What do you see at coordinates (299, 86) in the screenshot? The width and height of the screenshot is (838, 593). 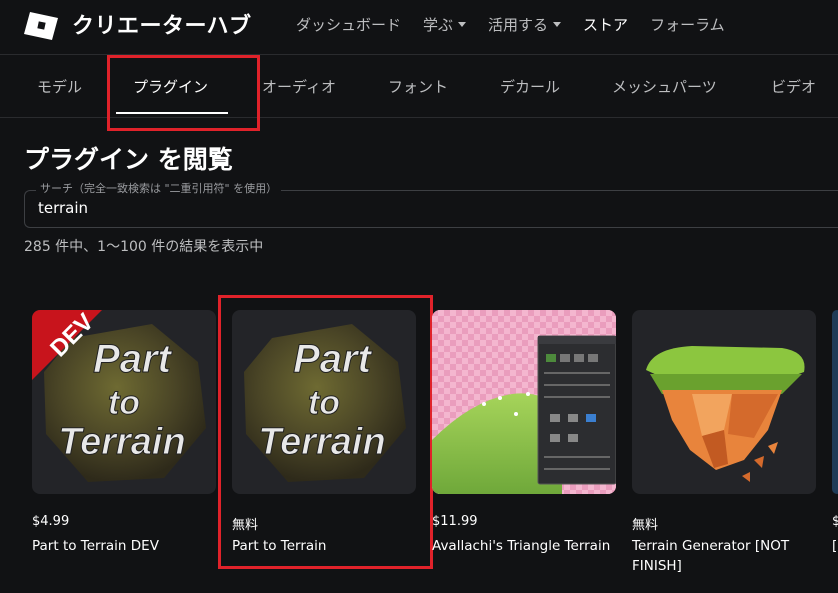 I see `tab-audio: オーディオ` at bounding box center [299, 86].